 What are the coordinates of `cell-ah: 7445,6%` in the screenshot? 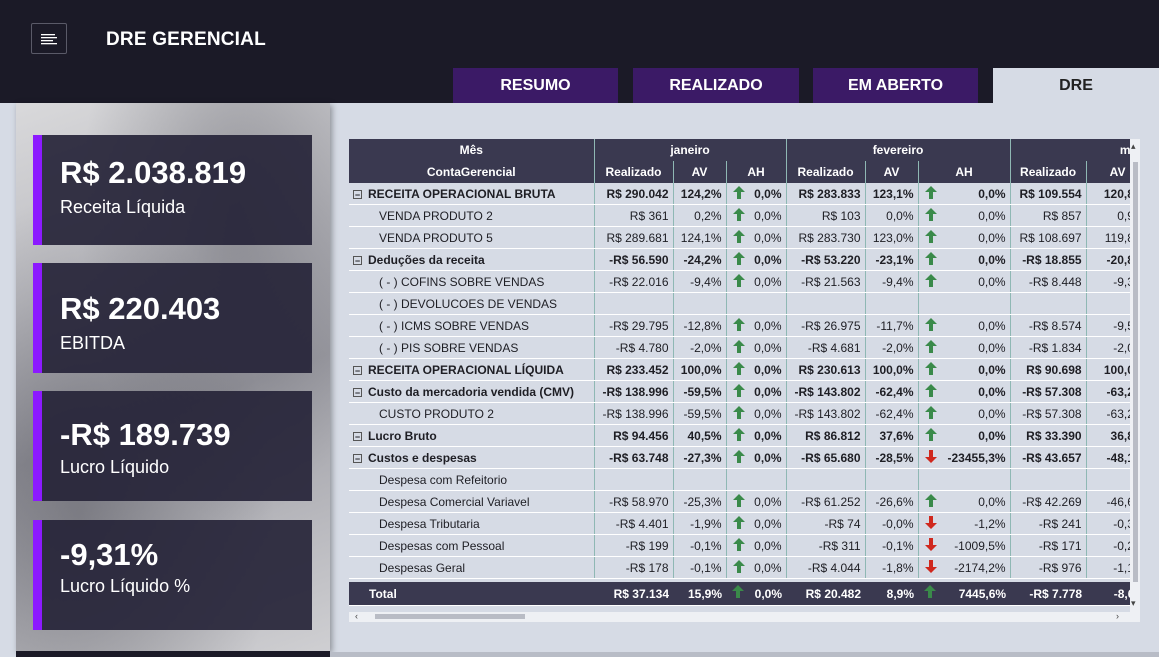 It's located at (964, 594).